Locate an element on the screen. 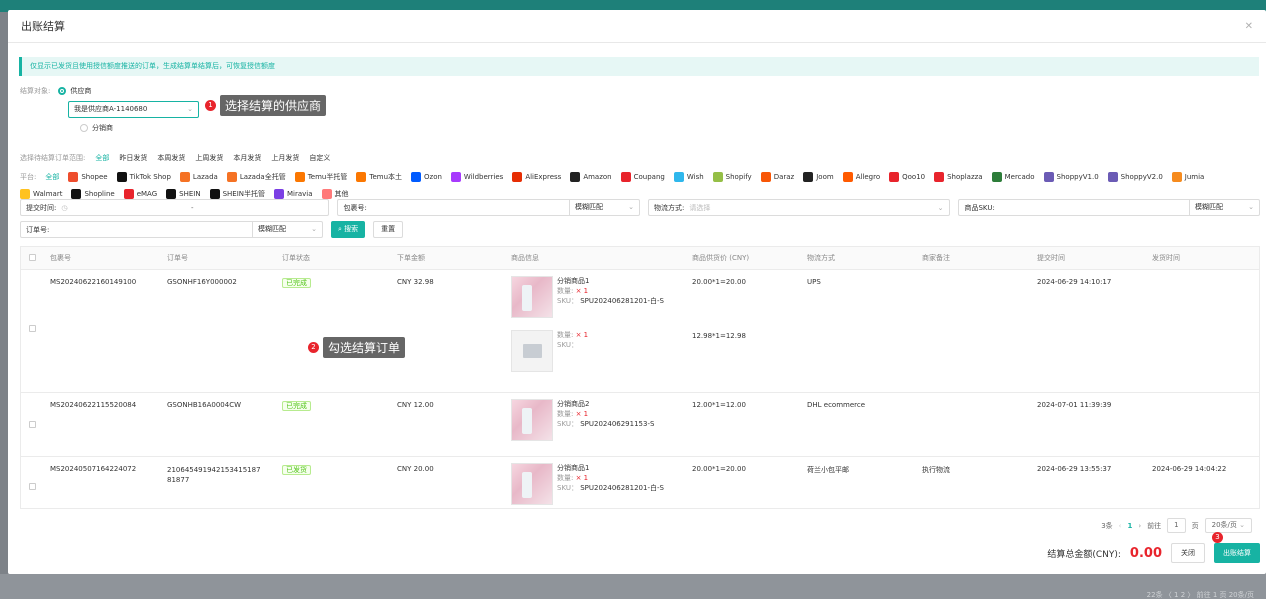 Image resolution: width=1266 pixels, height=599 pixels. platform-item: ShoppyV1.0 is located at coordinates (1071, 177).